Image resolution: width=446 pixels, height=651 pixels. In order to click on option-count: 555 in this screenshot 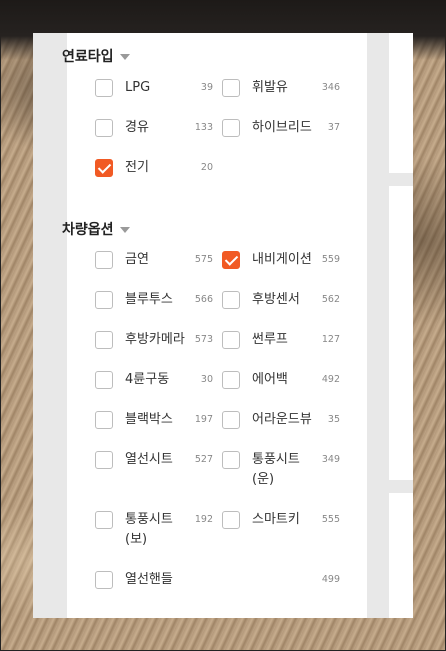, I will do `click(330, 519)`.